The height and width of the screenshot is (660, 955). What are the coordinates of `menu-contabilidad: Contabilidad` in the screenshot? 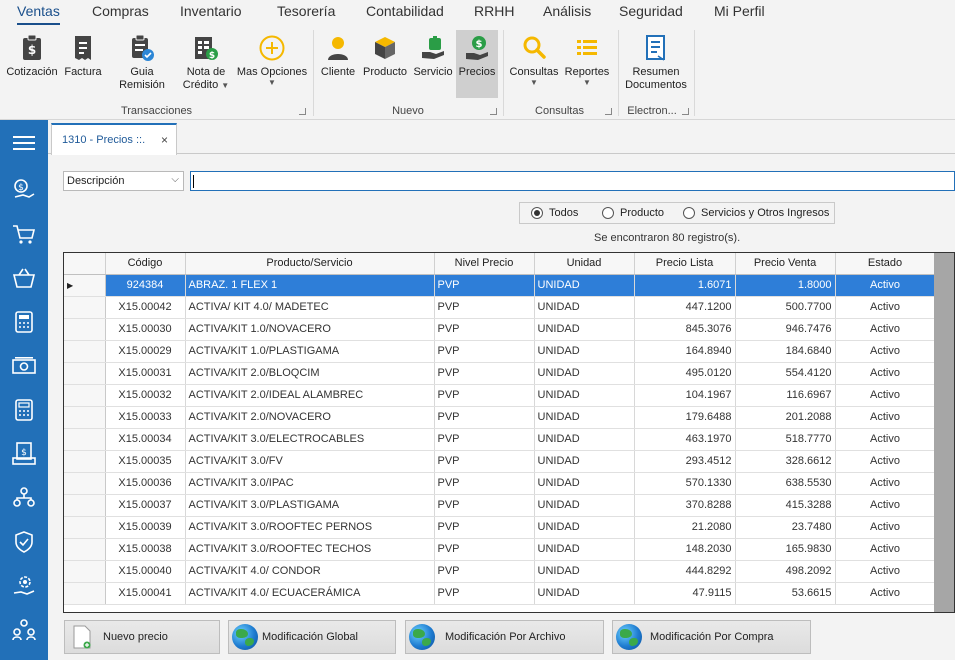 It's located at (405, 13).